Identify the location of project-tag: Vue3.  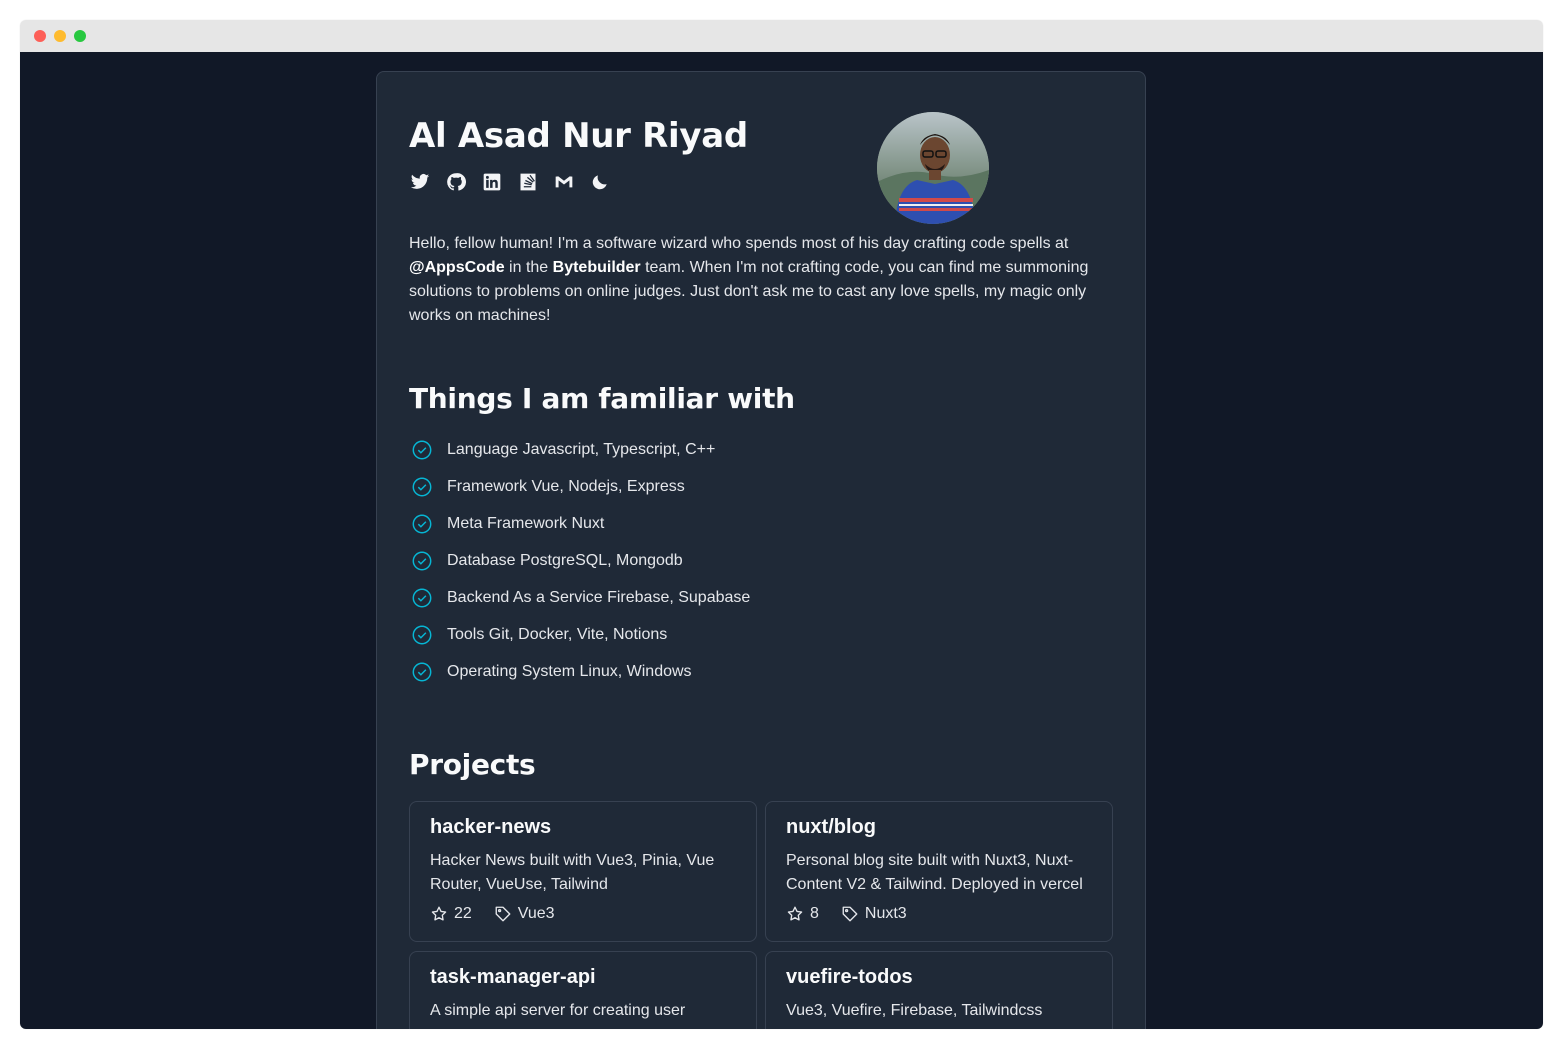
(524, 914).